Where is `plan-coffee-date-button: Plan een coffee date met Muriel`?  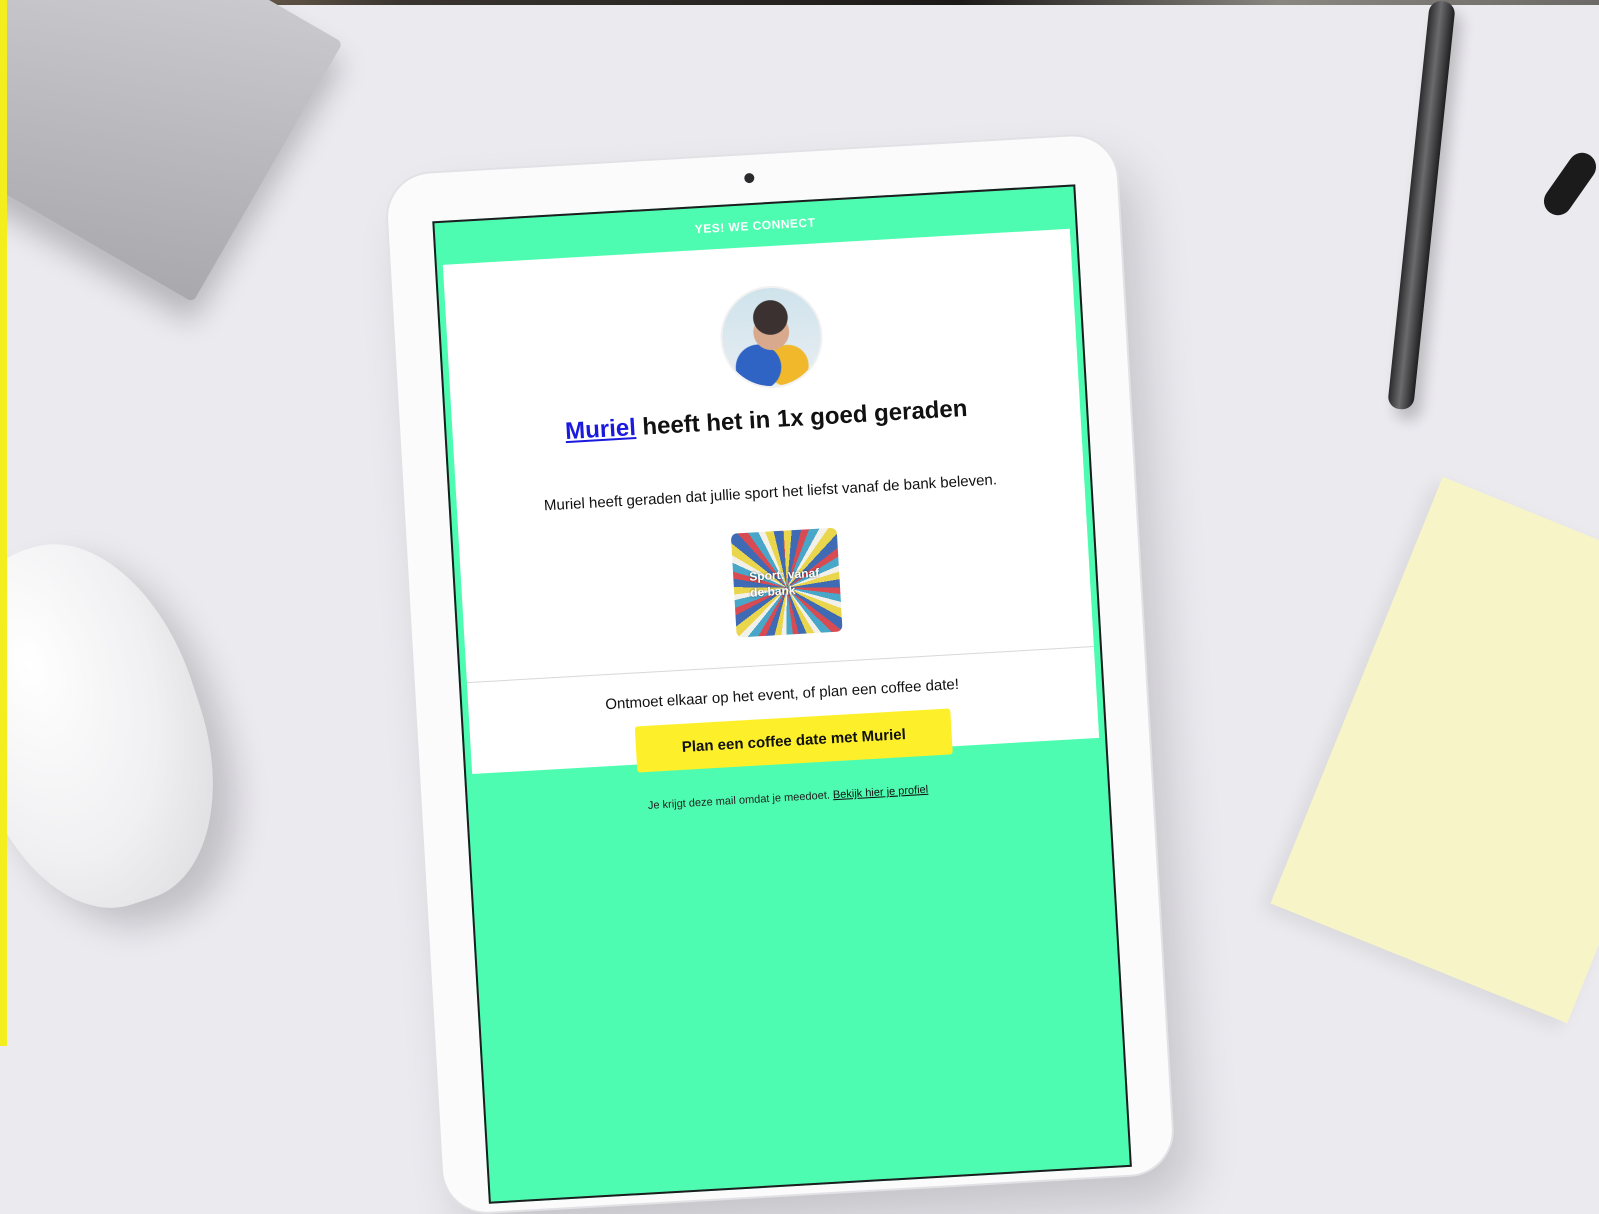 plan-coffee-date-button: Plan een coffee date met Muriel is located at coordinates (793, 740).